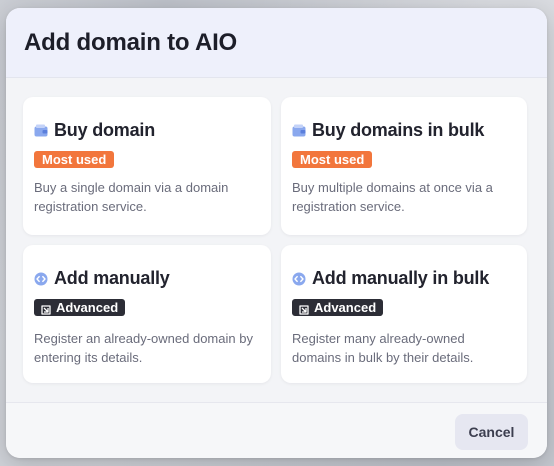 The width and height of the screenshot is (554, 466). I want to click on option-title: Buy domain, so click(105, 130).